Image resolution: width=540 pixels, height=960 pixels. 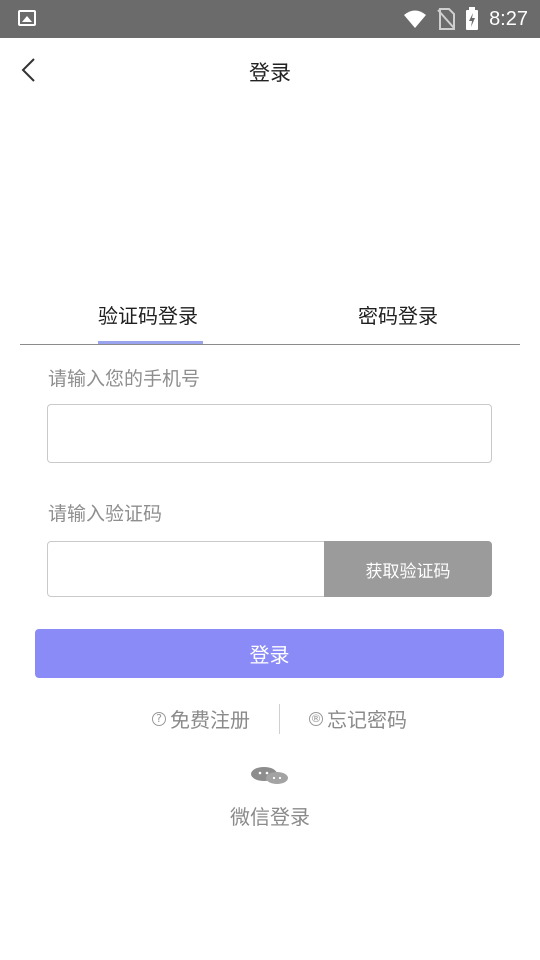 I want to click on login-button: 登录, so click(x=269, y=653).